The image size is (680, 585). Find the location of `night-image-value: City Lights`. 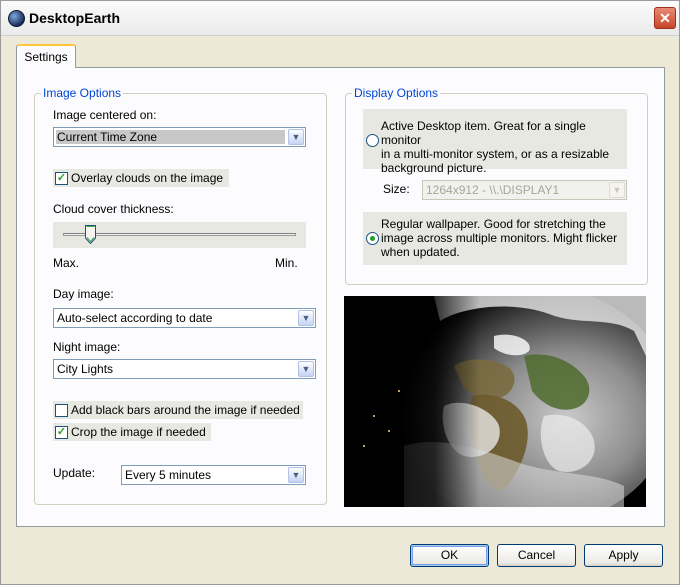

night-image-value: City Lights is located at coordinates (85, 369).